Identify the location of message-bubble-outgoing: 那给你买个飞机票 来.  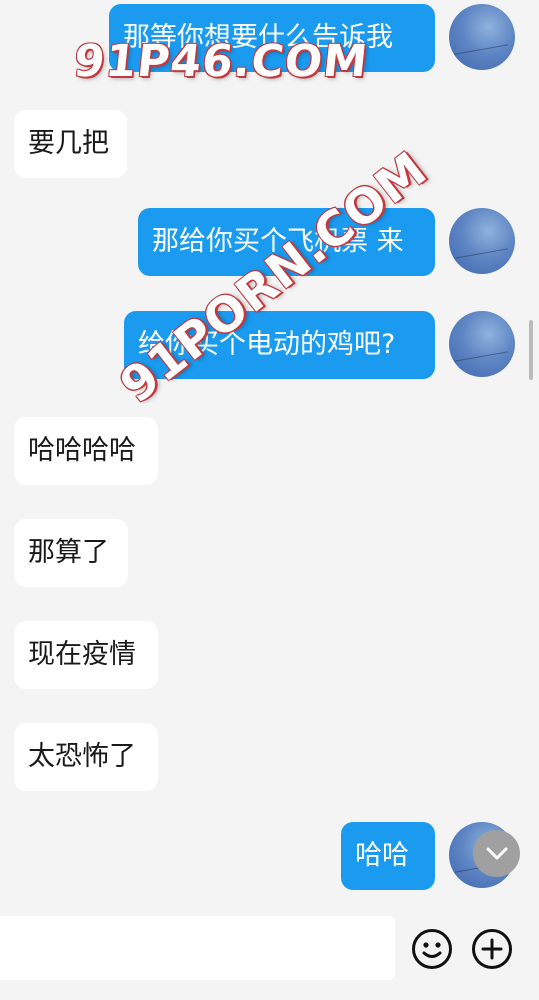
(286, 242).